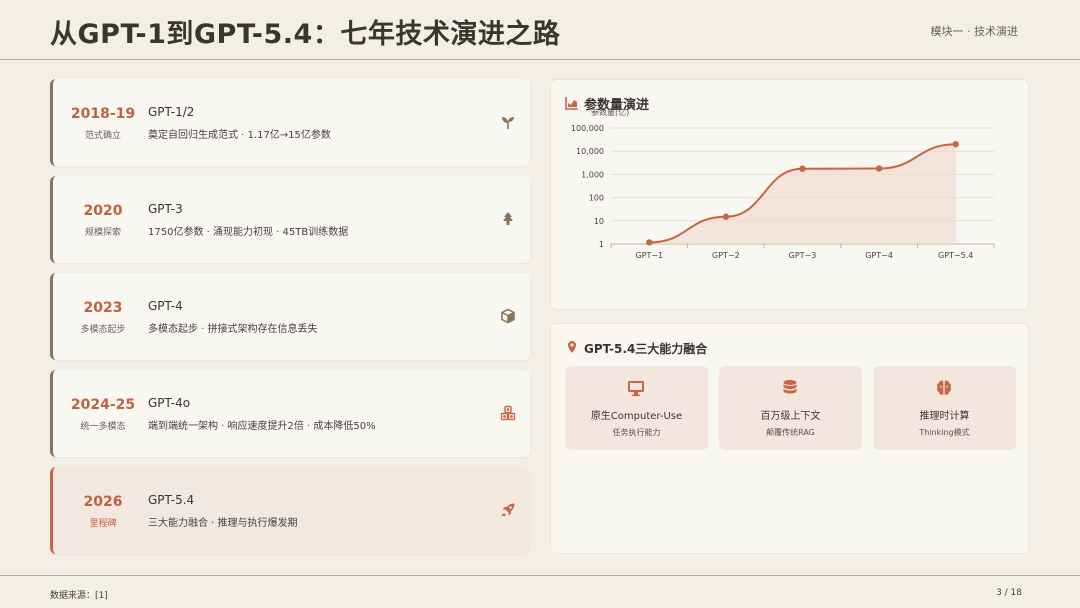  I want to click on timeline-model: GPT-4o, so click(169, 403).